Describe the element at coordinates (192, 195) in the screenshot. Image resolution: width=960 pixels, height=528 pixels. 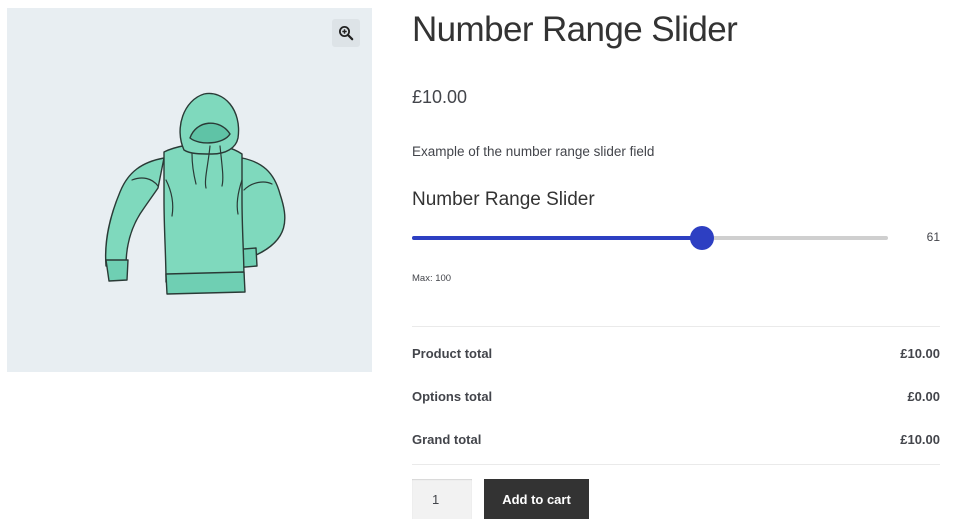
I see `hoodie-image` at that location.